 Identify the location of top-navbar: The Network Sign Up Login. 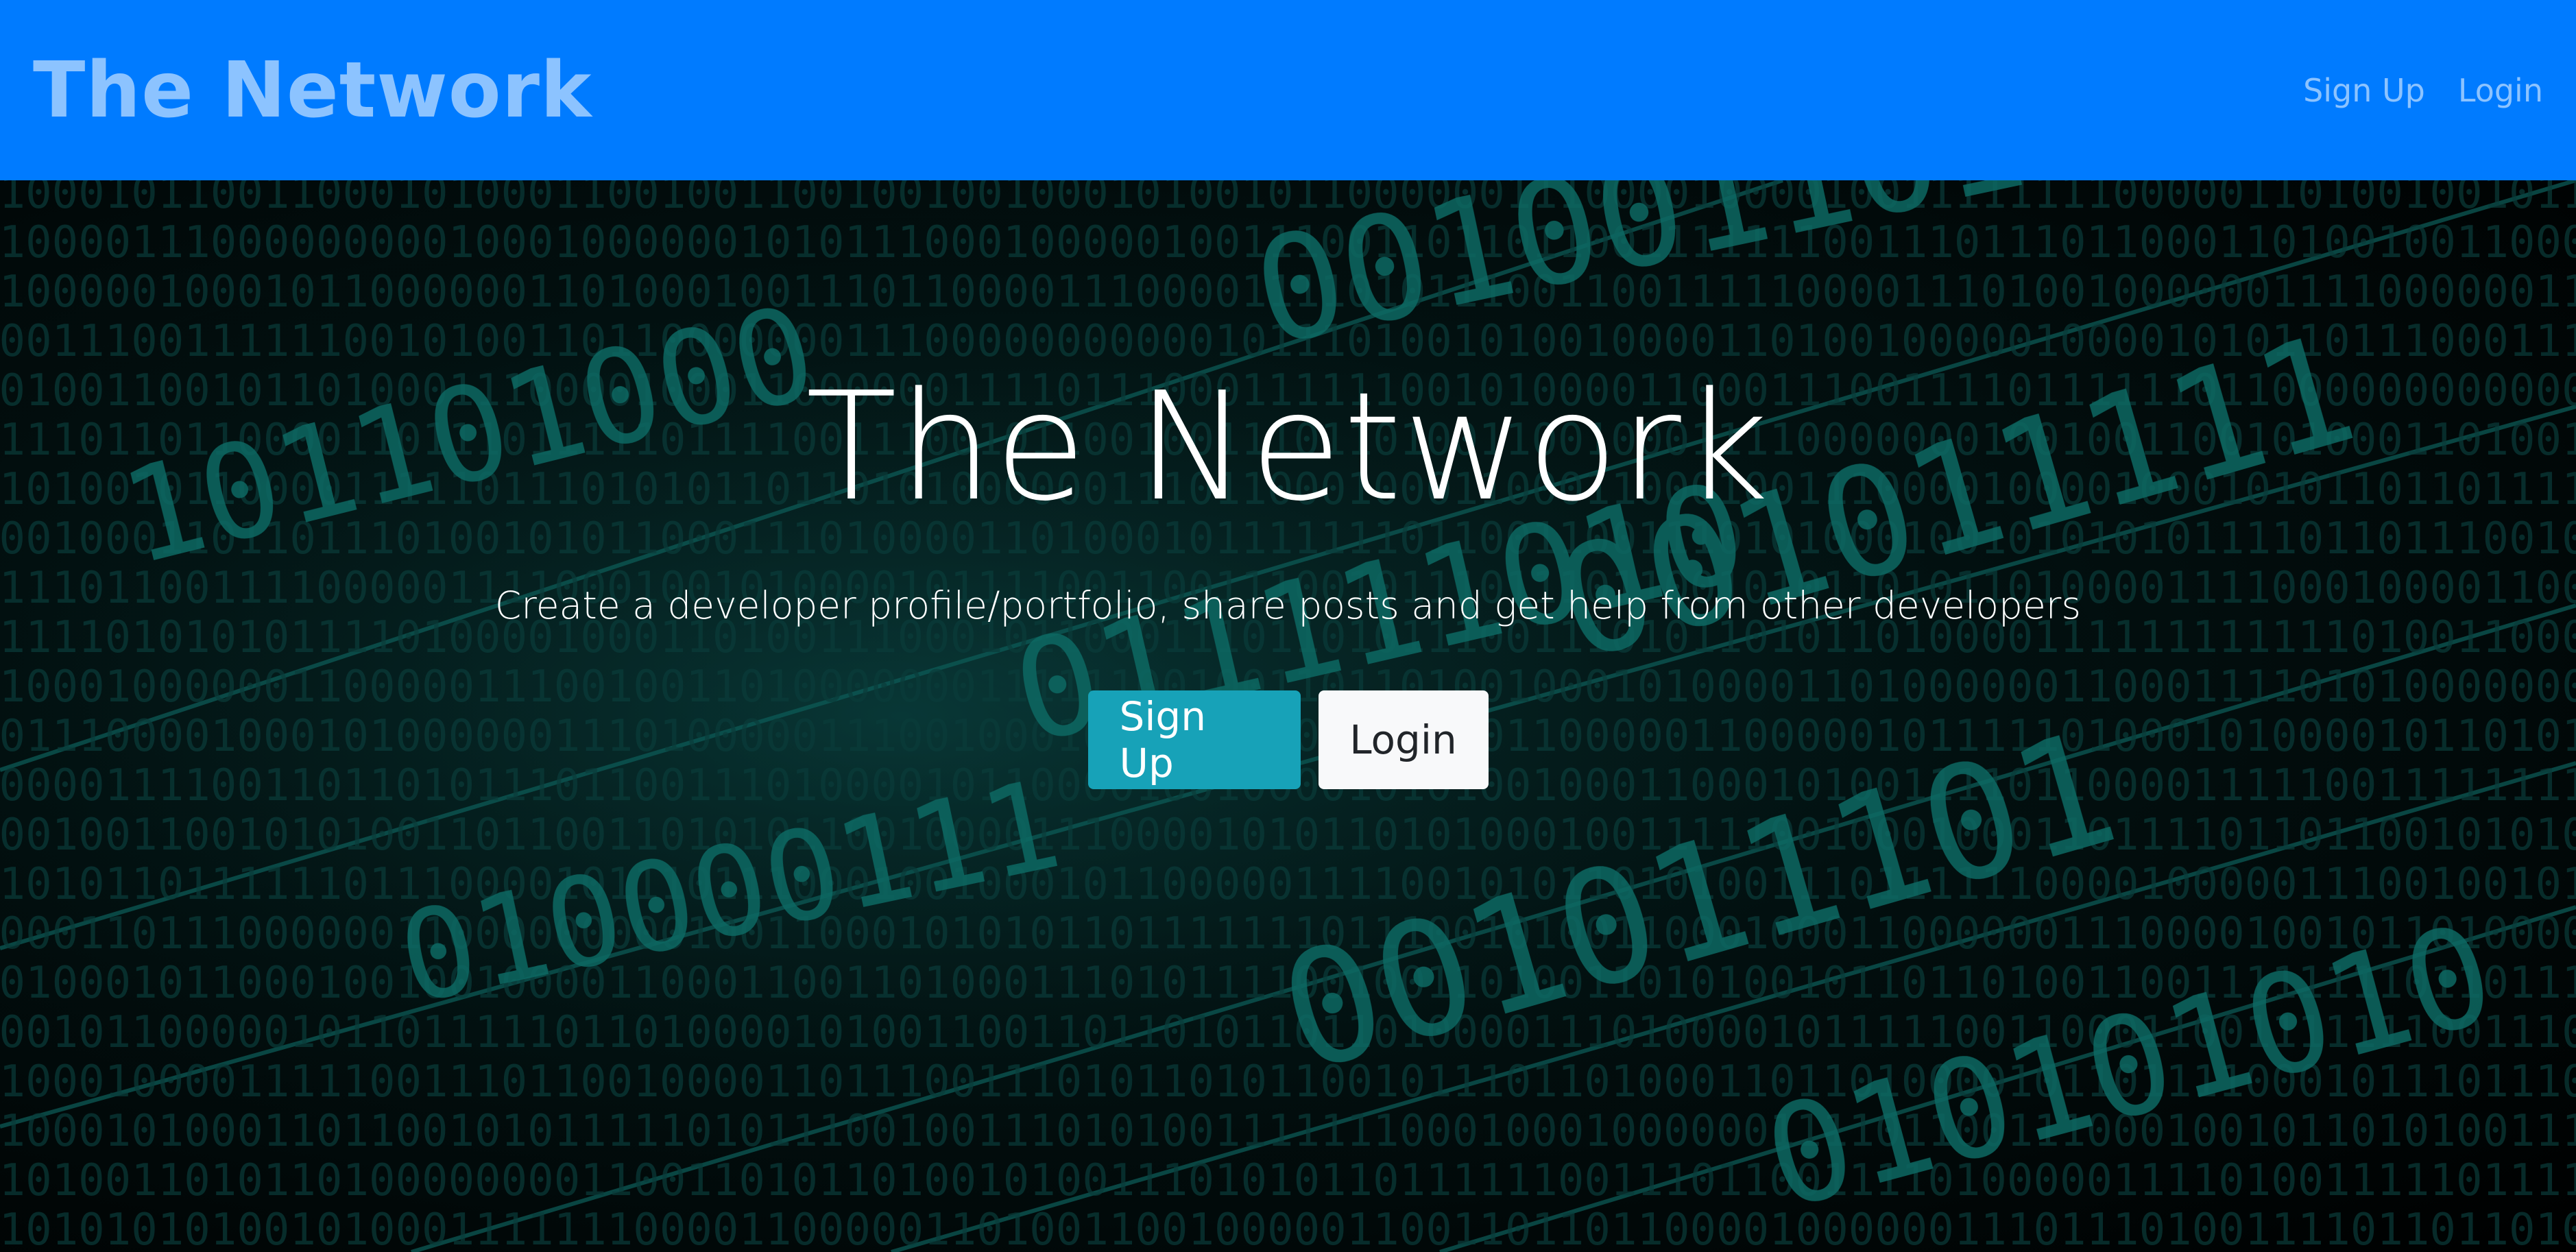
(1288, 90).